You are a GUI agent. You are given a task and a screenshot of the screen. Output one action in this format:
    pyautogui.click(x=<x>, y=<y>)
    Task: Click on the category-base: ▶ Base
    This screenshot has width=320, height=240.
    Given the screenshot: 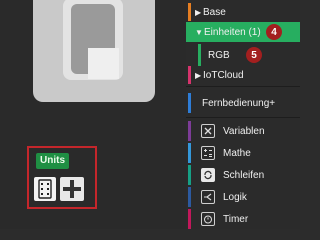 What is the action you would take?
    pyautogui.click(x=243, y=12)
    